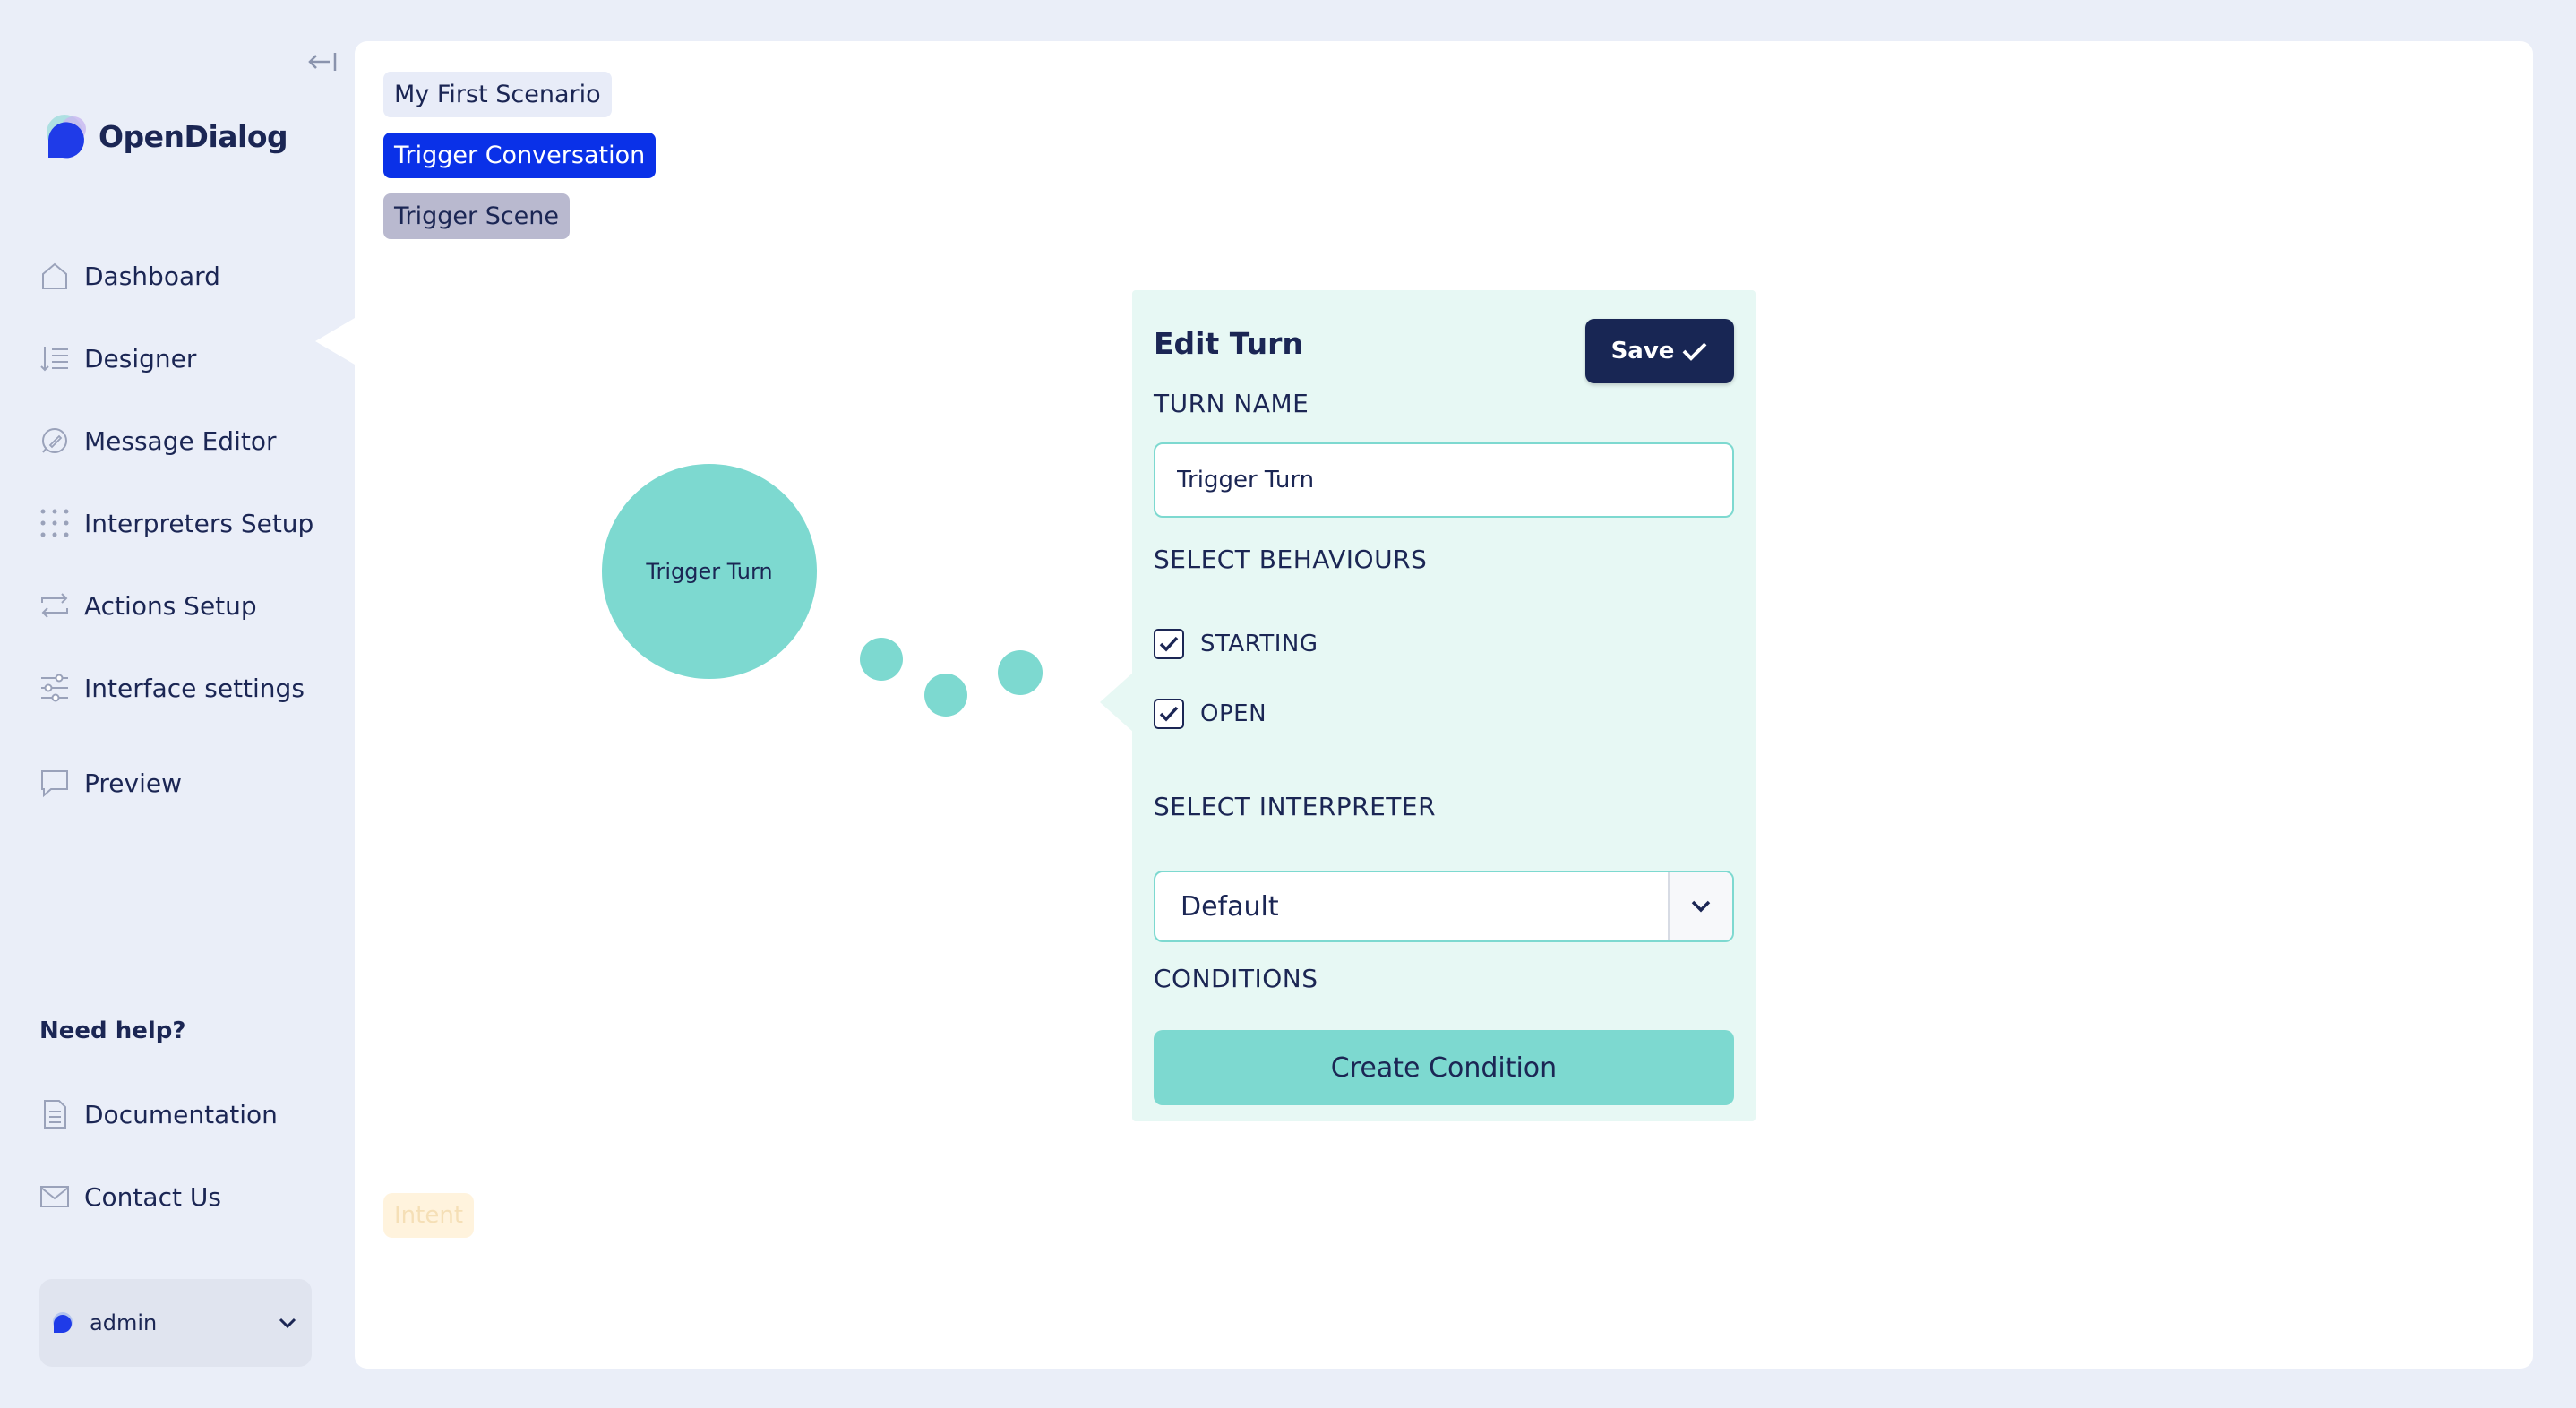 The height and width of the screenshot is (1408, 2576). What do you see at coordinates (1295, 806) in the screenshot?
I see `interpreter-label: SELECT INTERPRETER` at bounding box center [1295, 806].